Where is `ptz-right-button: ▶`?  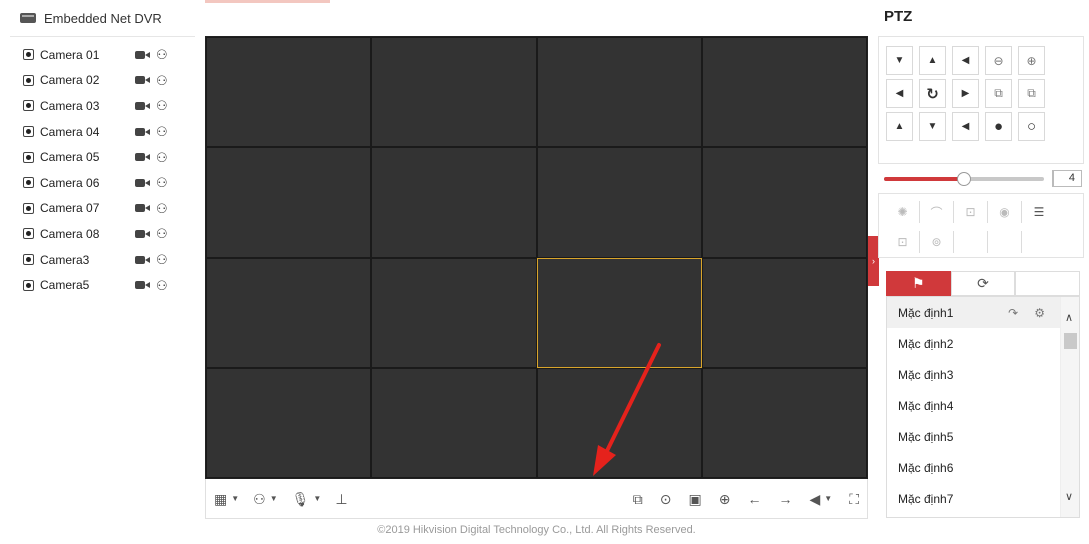 ptz-right-button: ▶ is located at coordinates (965, 93).